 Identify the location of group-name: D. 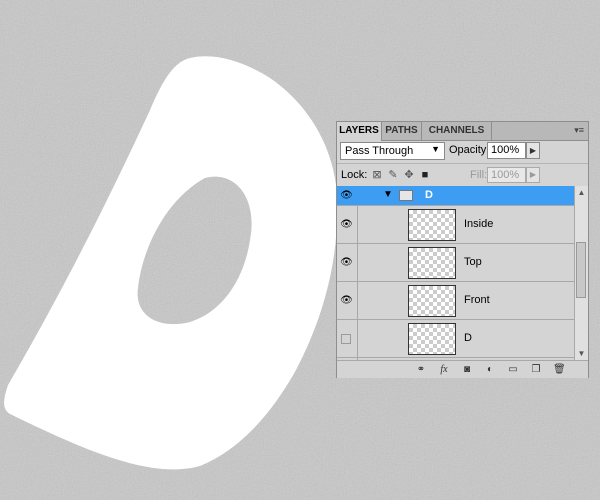
(429, 195).